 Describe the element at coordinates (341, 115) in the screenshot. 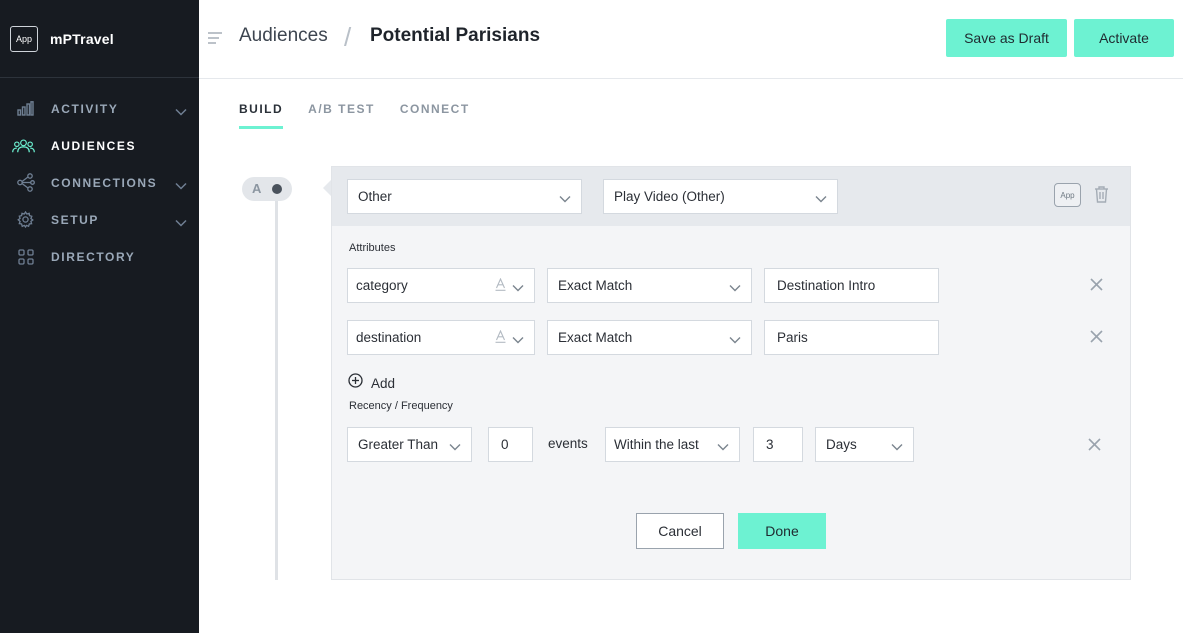

I see `tab-ab-test: A/B TEST` at that location.